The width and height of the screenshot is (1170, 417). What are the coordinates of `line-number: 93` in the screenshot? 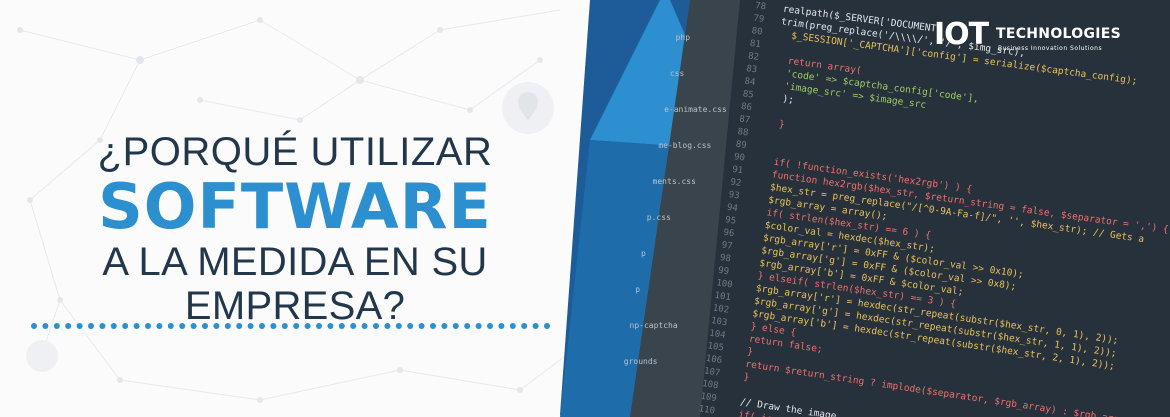 It's located at (734, 195).